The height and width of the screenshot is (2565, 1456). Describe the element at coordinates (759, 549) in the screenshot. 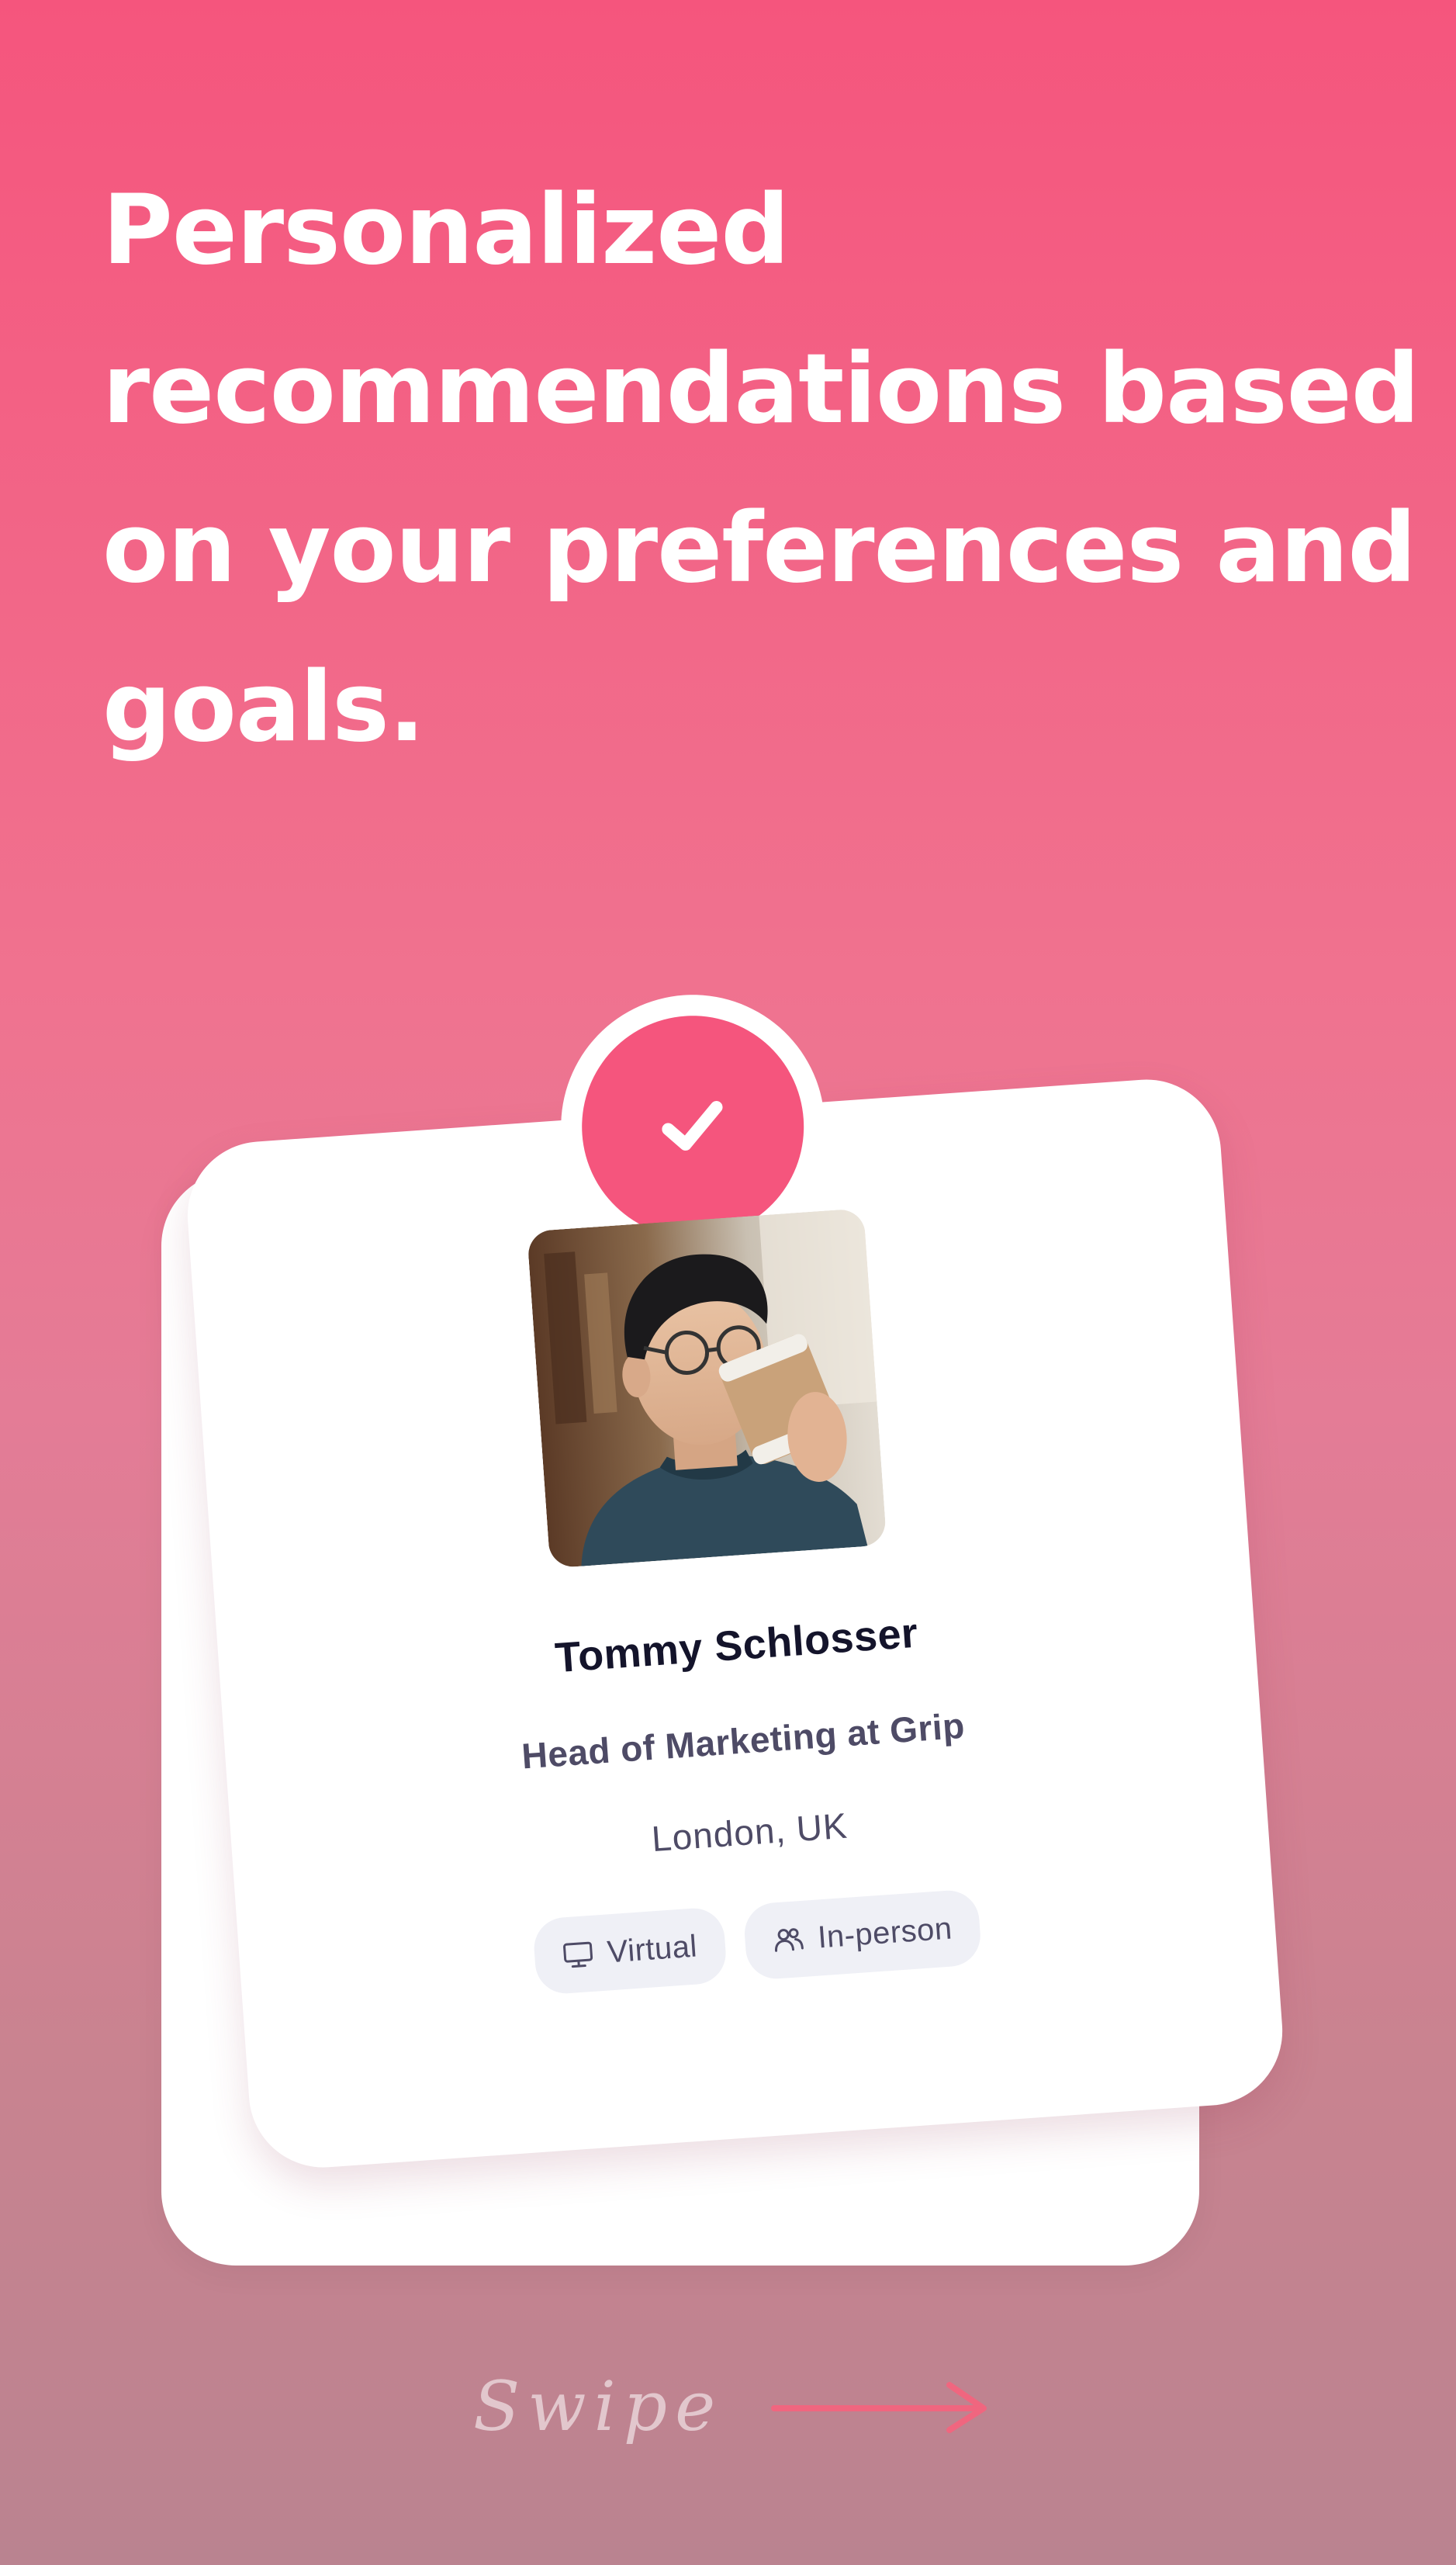

I see `headline-line: on your preferences and` at that location.